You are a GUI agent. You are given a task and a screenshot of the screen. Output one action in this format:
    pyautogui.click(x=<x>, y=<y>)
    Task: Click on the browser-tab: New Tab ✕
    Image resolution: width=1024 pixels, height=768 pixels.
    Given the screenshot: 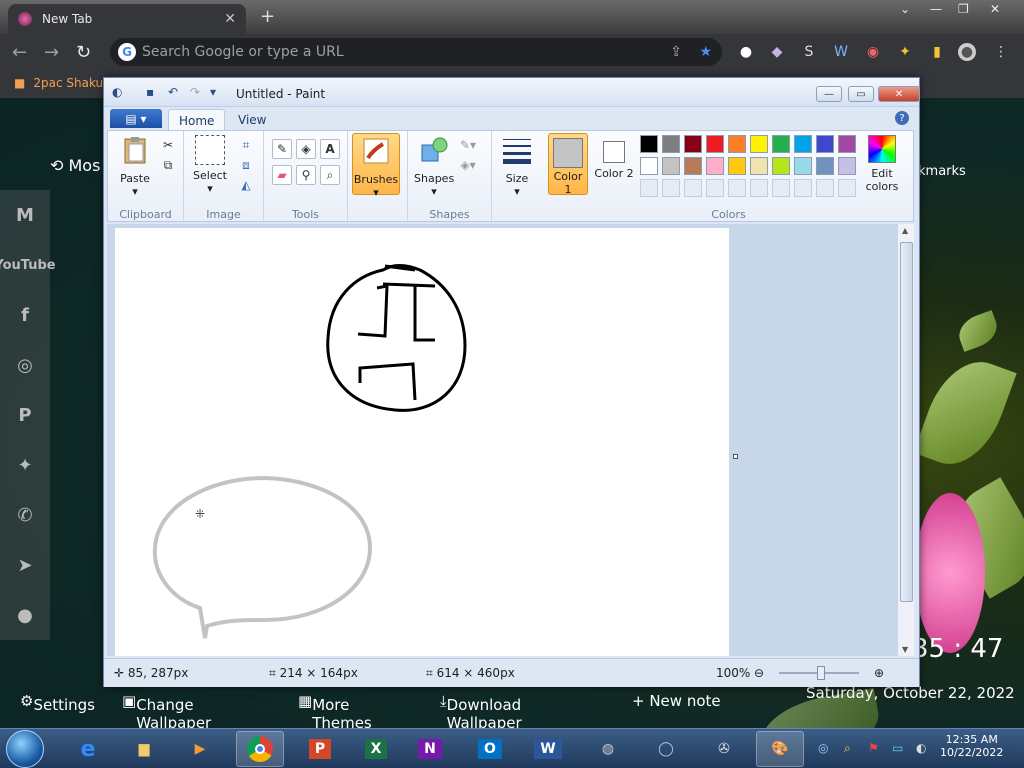 What is the action you would take?
    pyautogui.click(x=127, y=19)
    